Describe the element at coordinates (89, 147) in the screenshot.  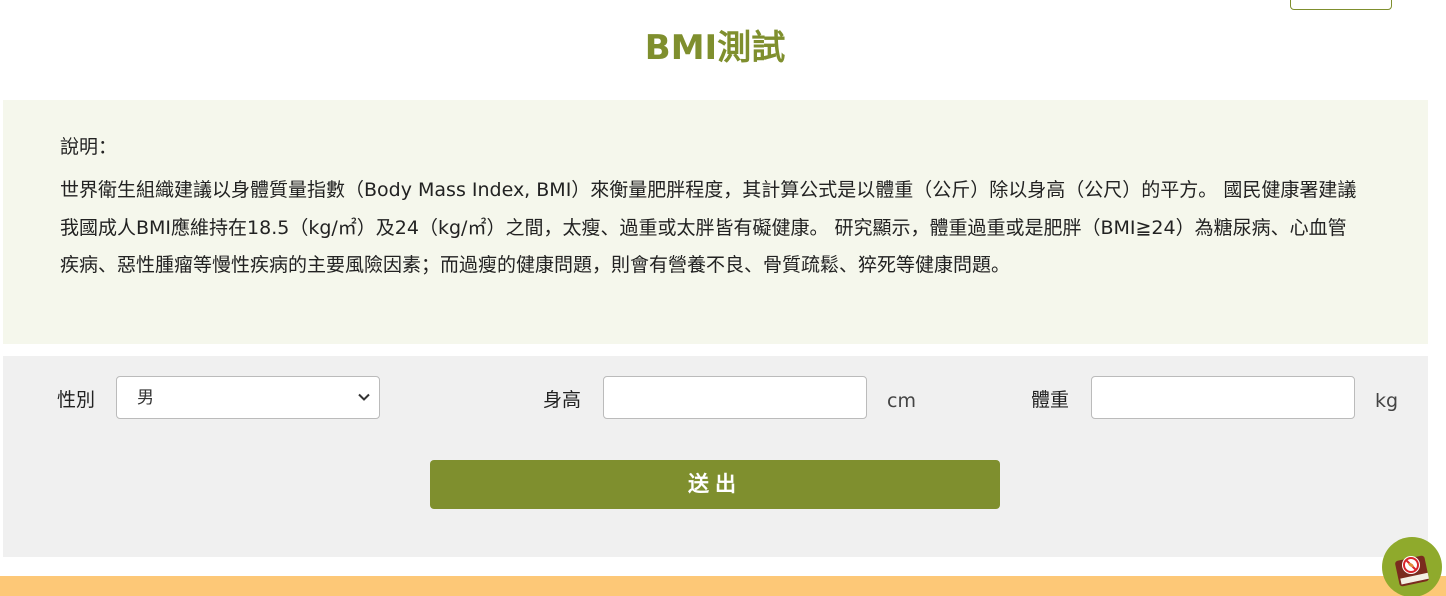
I see `description-label: 說明：` at that location.